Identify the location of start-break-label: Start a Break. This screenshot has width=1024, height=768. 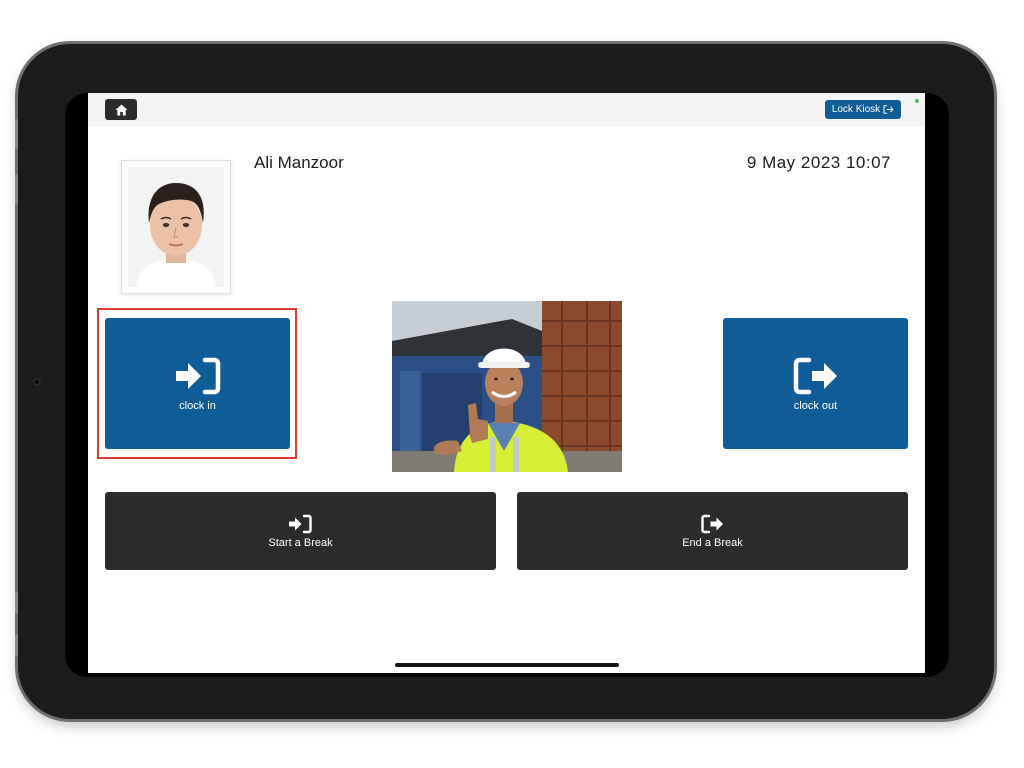
(300, 542).